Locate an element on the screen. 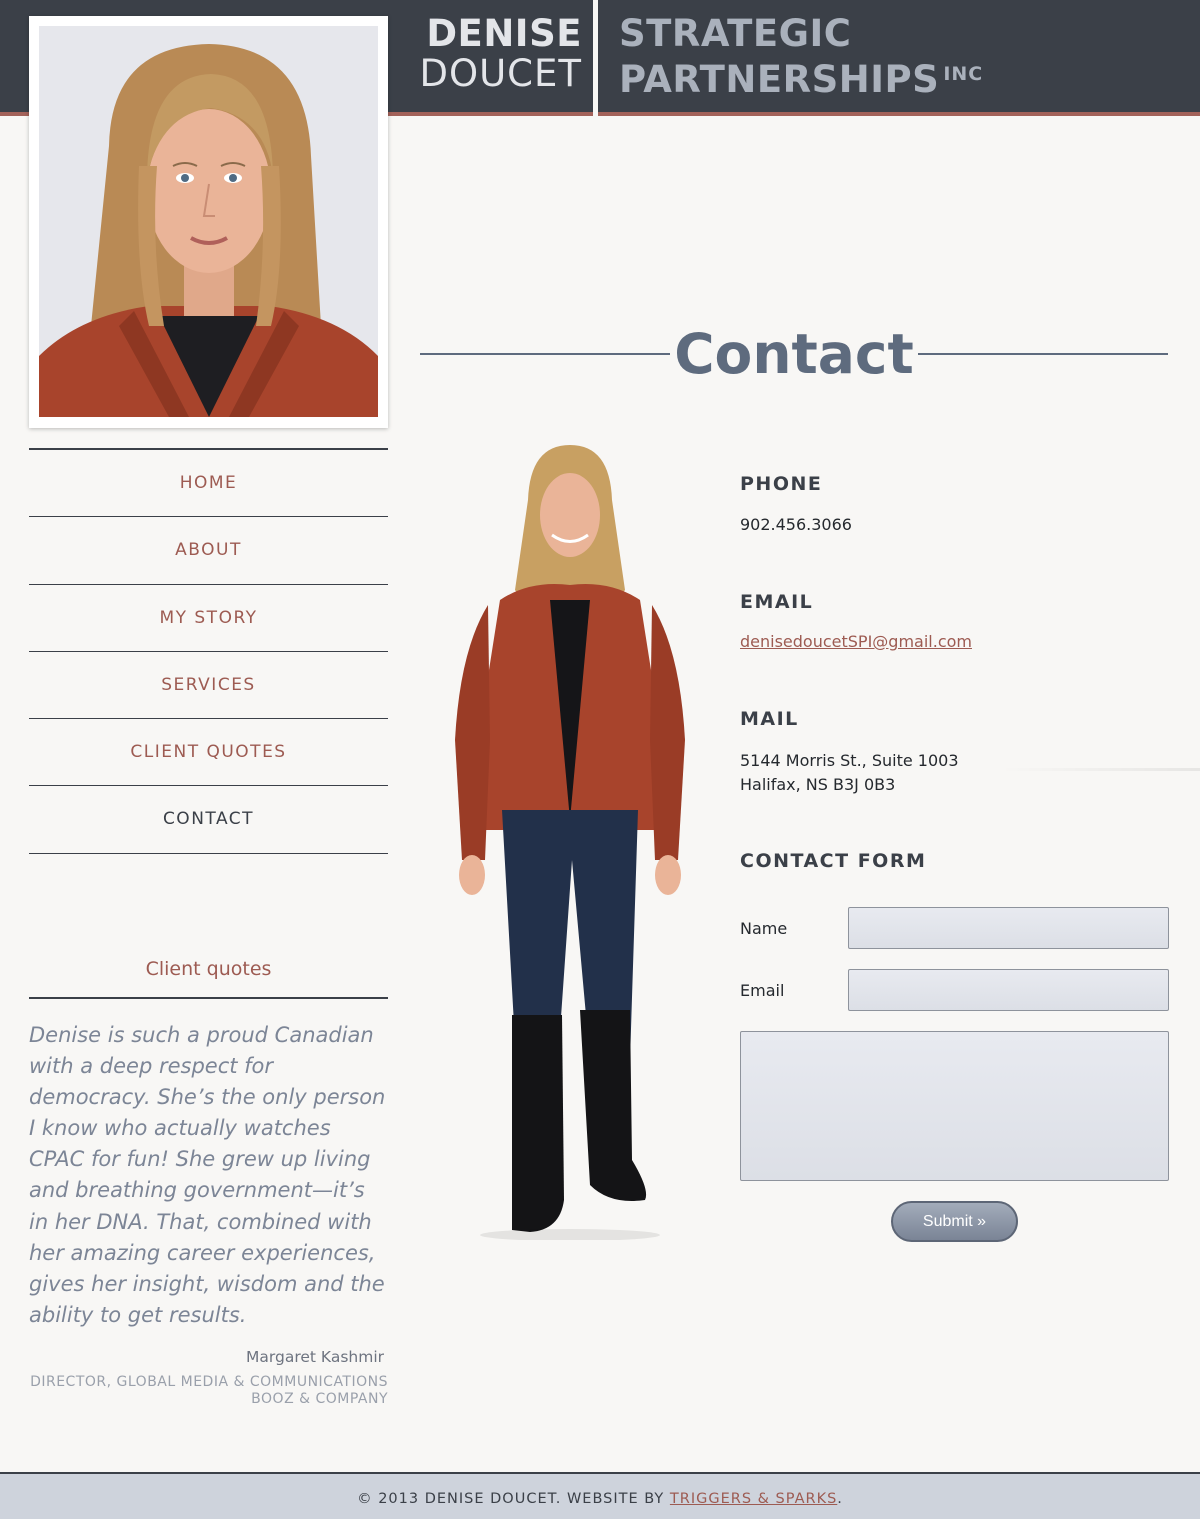 The image size is (1200, 1519). title-rule-left is located at coordinates (545, 354).